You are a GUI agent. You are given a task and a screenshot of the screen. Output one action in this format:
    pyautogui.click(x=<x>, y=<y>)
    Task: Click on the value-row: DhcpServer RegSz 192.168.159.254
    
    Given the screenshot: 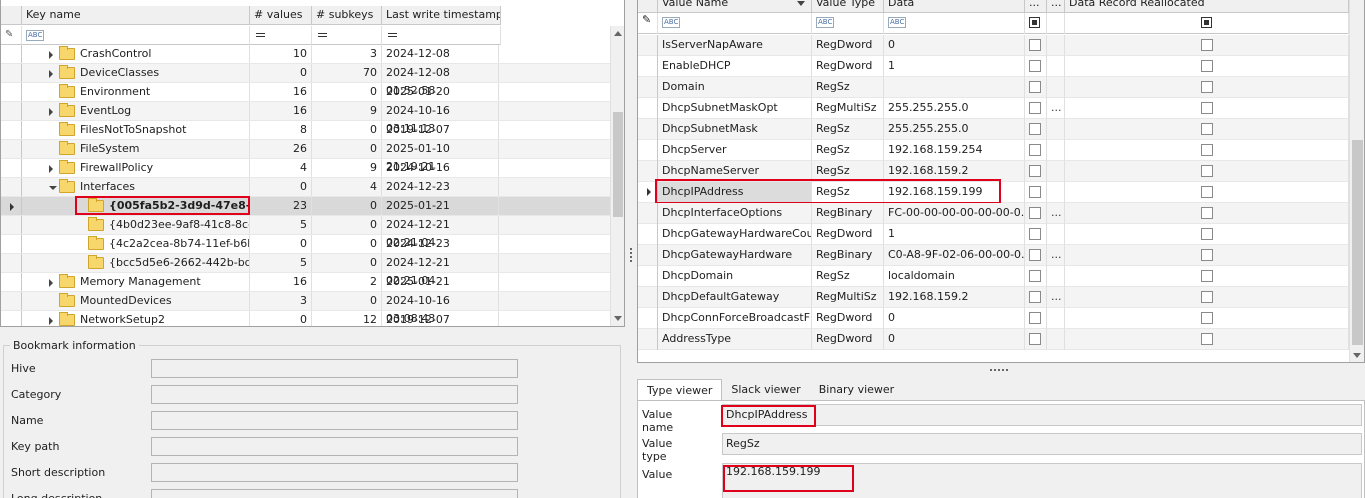 What is the action you would take?
    pyautogui.click(x=993, y=150)
    